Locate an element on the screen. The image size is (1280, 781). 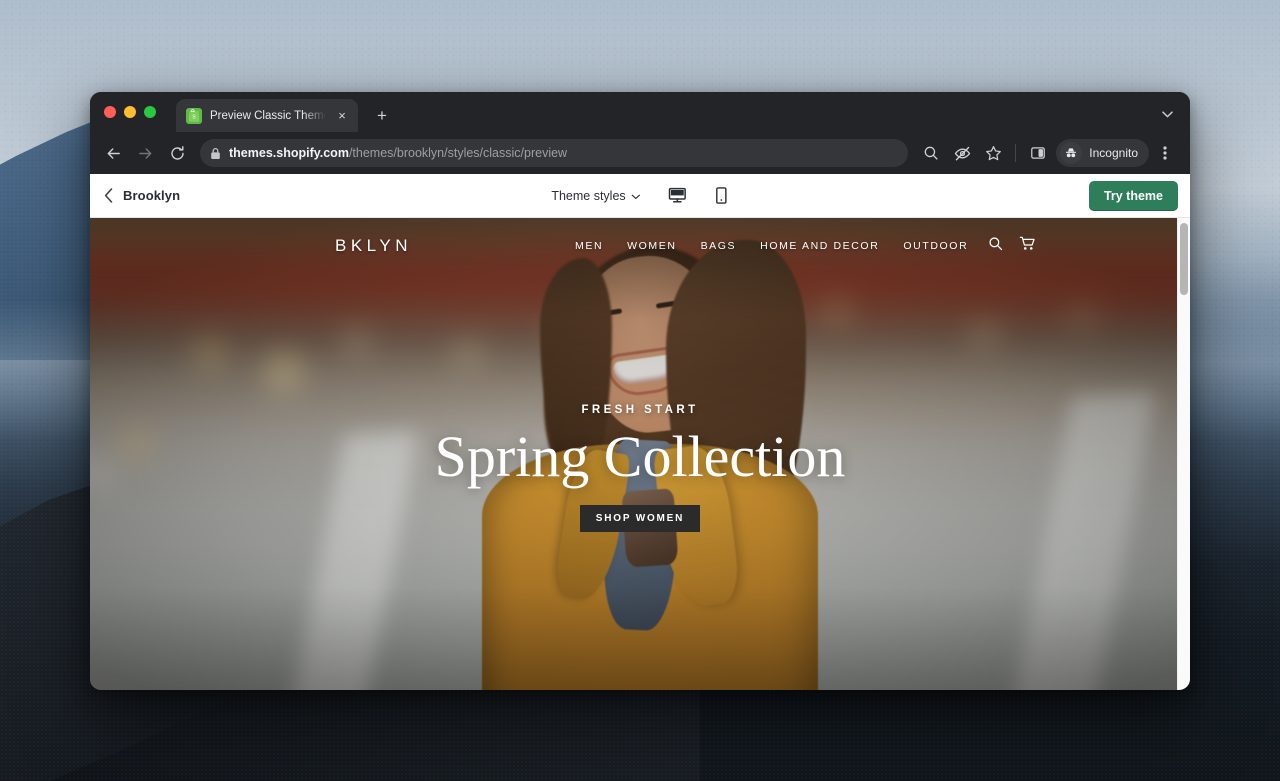
theme-styles-dropdown: Theme styles is located at coordinates (595, 196).